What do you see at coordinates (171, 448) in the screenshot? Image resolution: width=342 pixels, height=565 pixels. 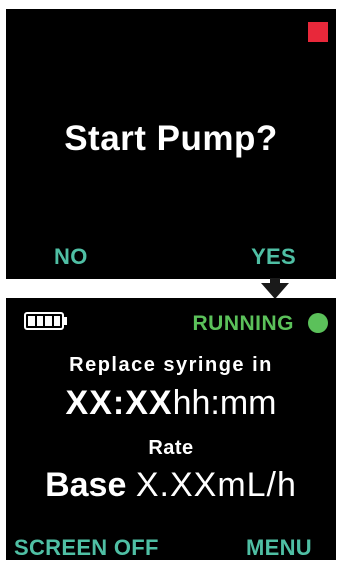 I see `rate-label: Rate` at bounding box center [171, 448].